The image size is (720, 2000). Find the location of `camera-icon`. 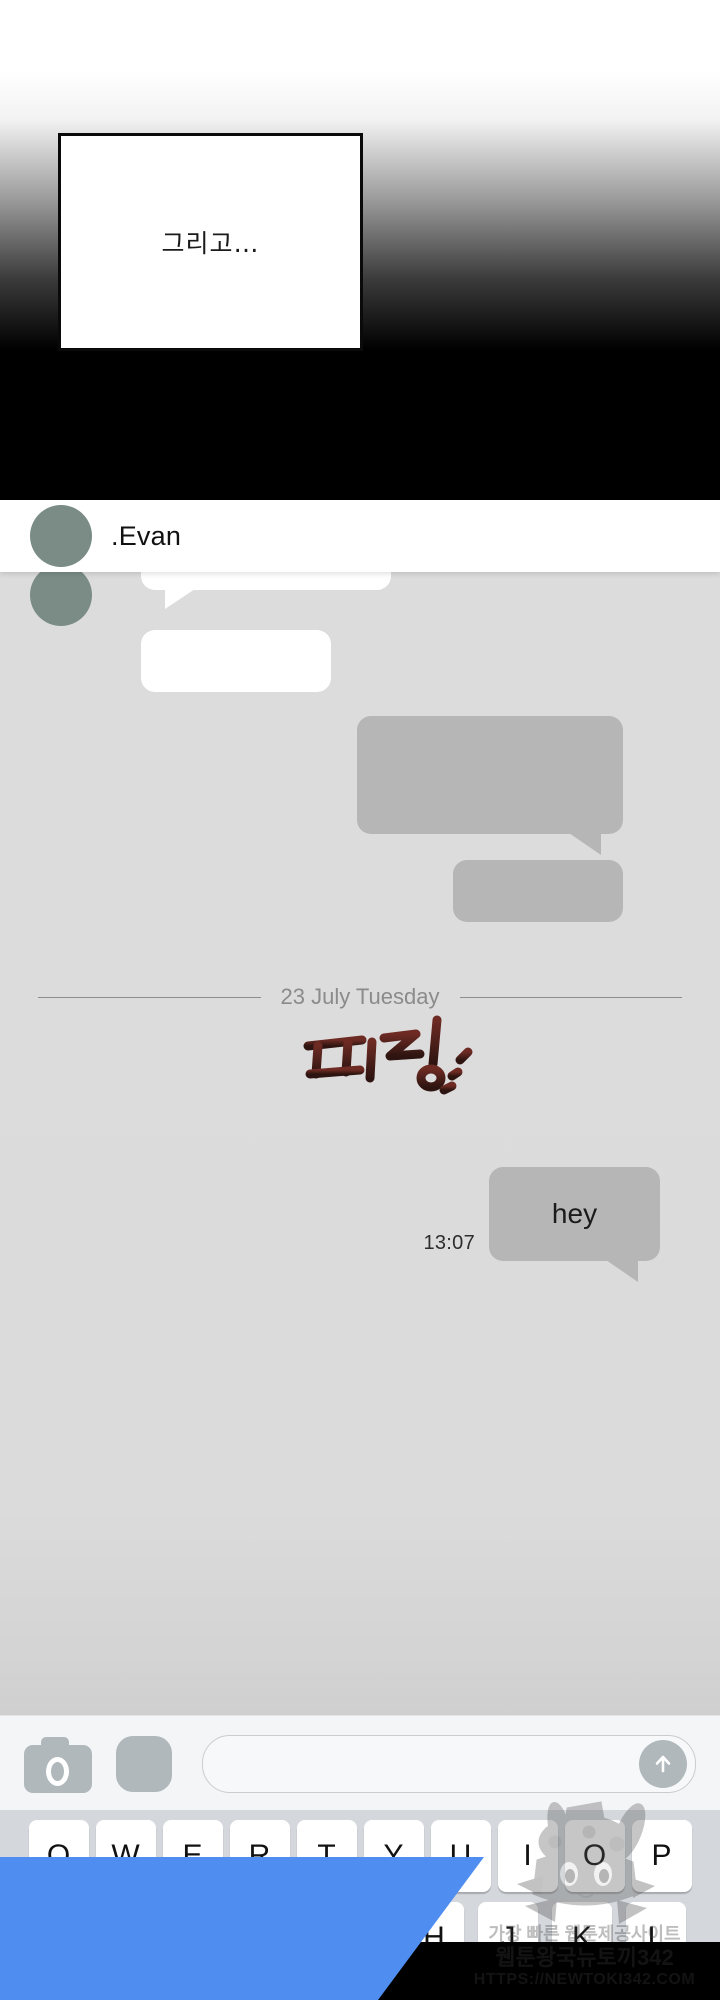

camera-icon is located at coordinates (58, 1764).